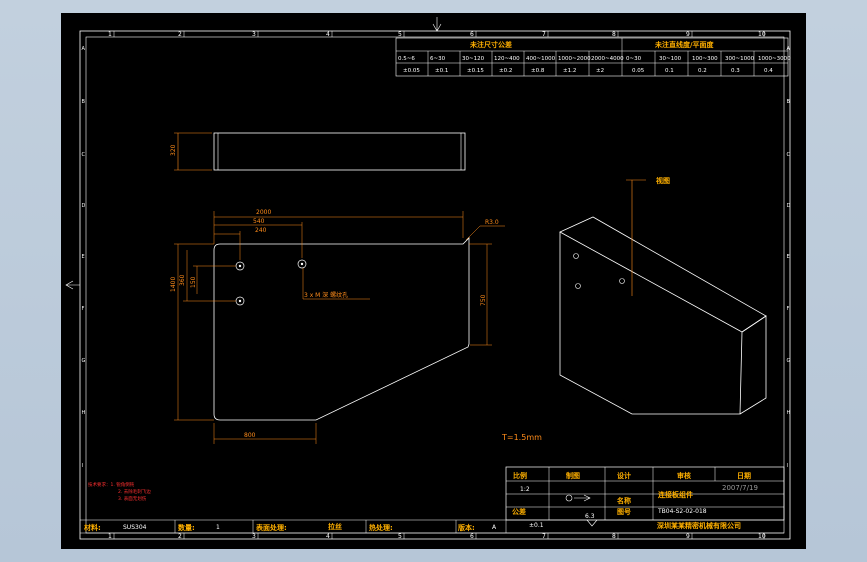 The image size is (867, 562). Describe the element at coordinates (702, 71) in the screenshot. I see `flat-value-2: 0.2` at that location.